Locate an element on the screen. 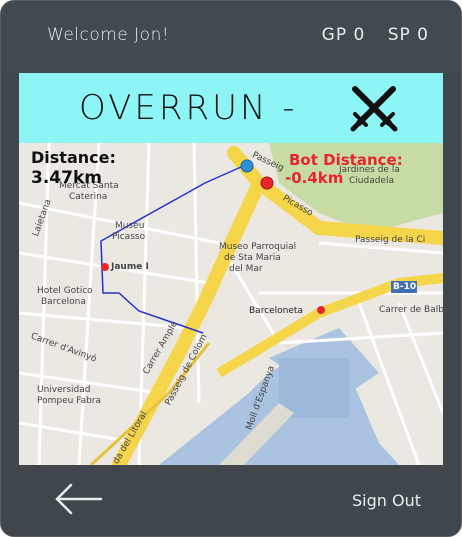  crossed-swords-icon is located at coordinates (374, 109).